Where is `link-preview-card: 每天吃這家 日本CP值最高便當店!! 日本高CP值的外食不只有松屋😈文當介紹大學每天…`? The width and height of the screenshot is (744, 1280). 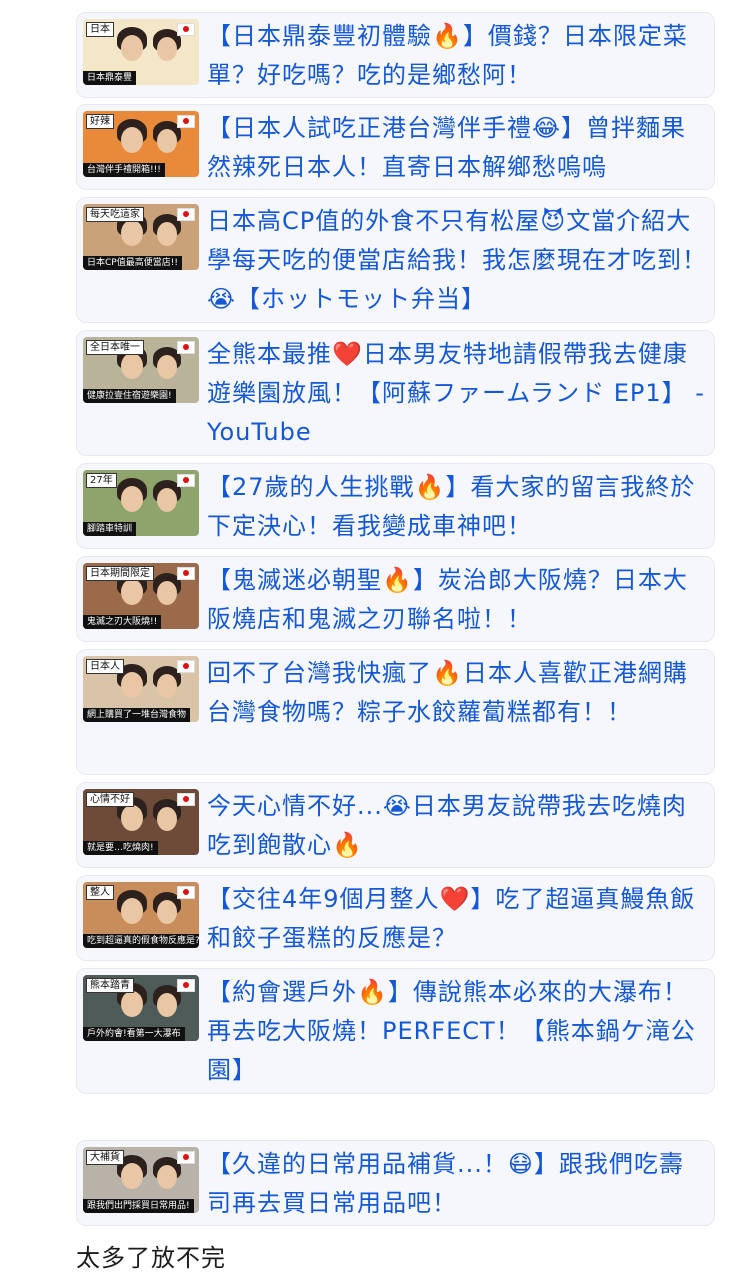 link-preview-card: 每天吃這家 日本CP值最高便當店!! 日本高CP值的外食不只有松屋😈文當介紹大學每天… is located at coordinates (395, 260).